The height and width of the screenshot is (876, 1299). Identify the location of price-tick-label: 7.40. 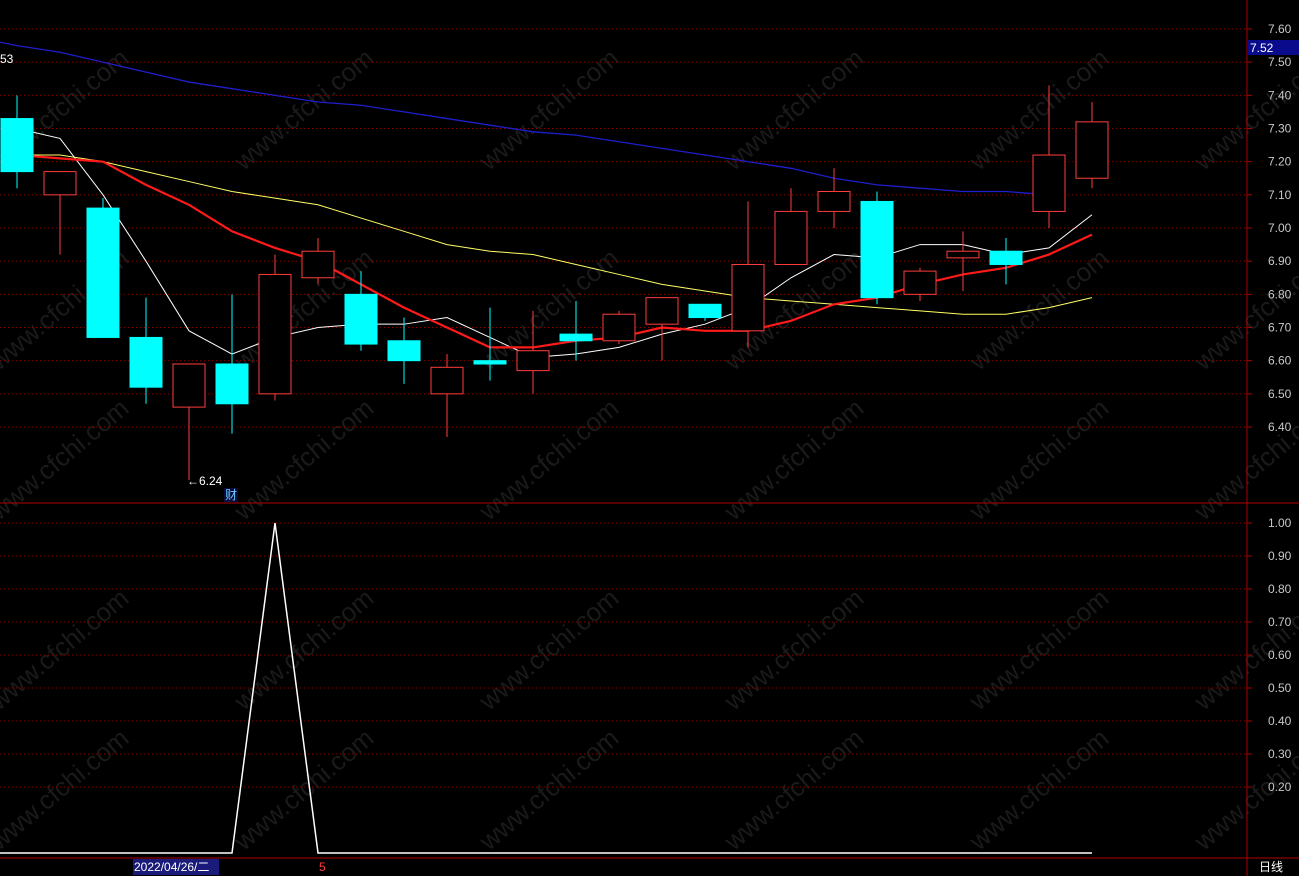
(1280, 95).